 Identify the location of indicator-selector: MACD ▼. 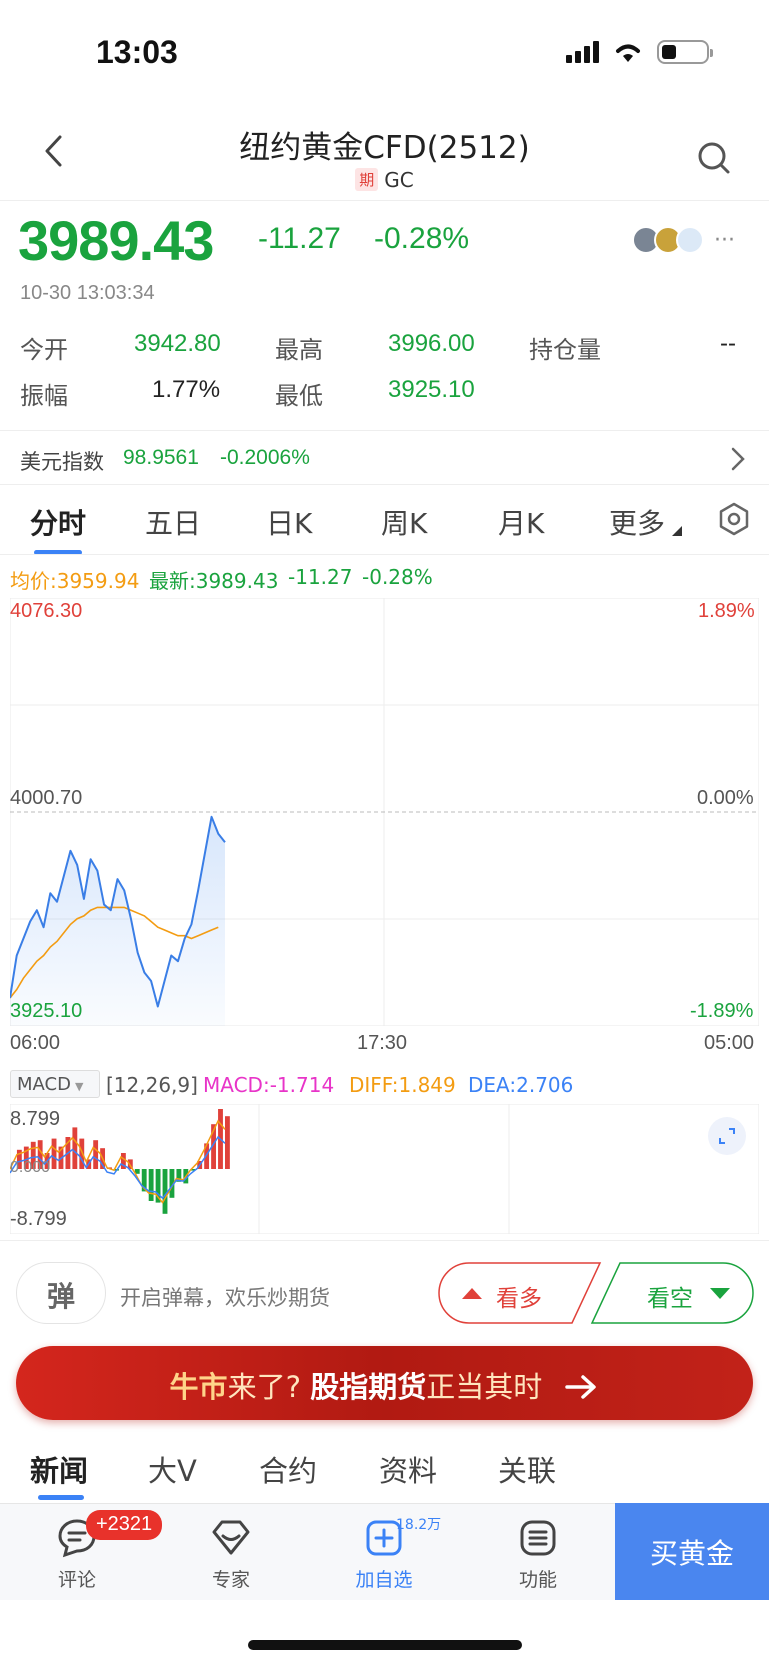
(55, 1084).